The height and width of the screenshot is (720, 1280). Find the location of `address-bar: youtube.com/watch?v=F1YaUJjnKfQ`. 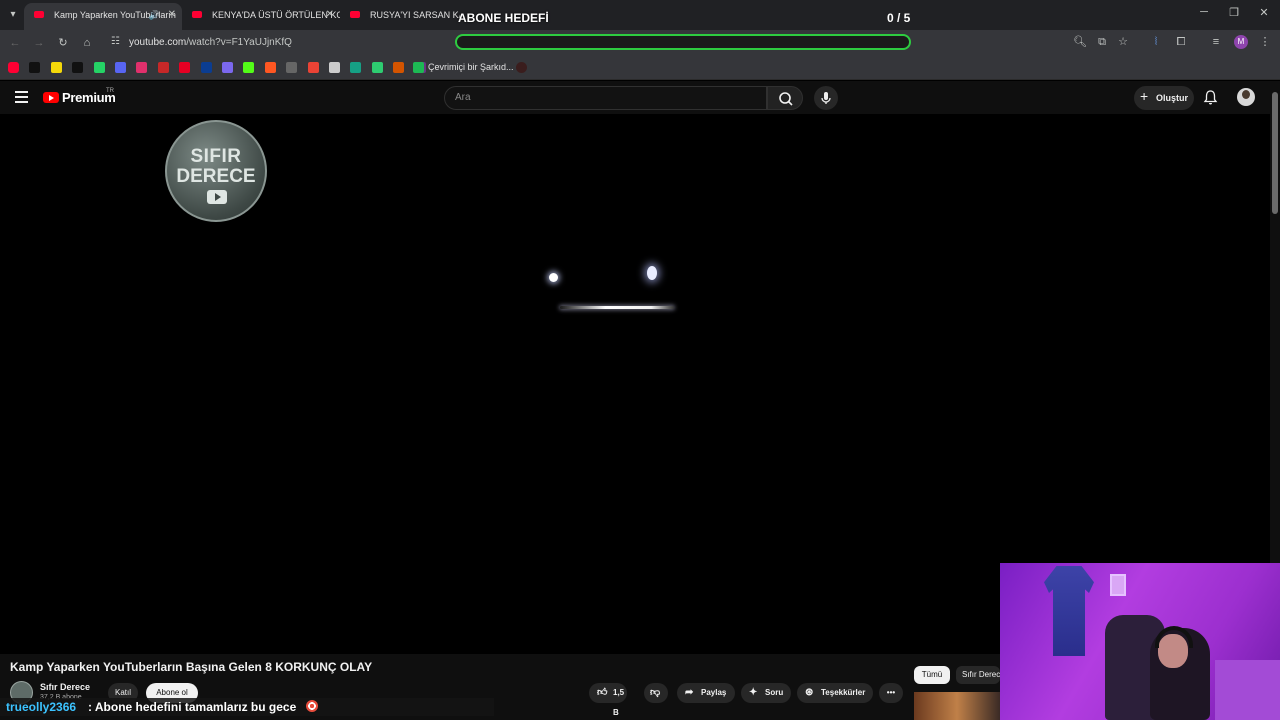

address-bar: youtube.com/watch?v=F1YaUJjnKfQ is located at coordinates (210, 42).